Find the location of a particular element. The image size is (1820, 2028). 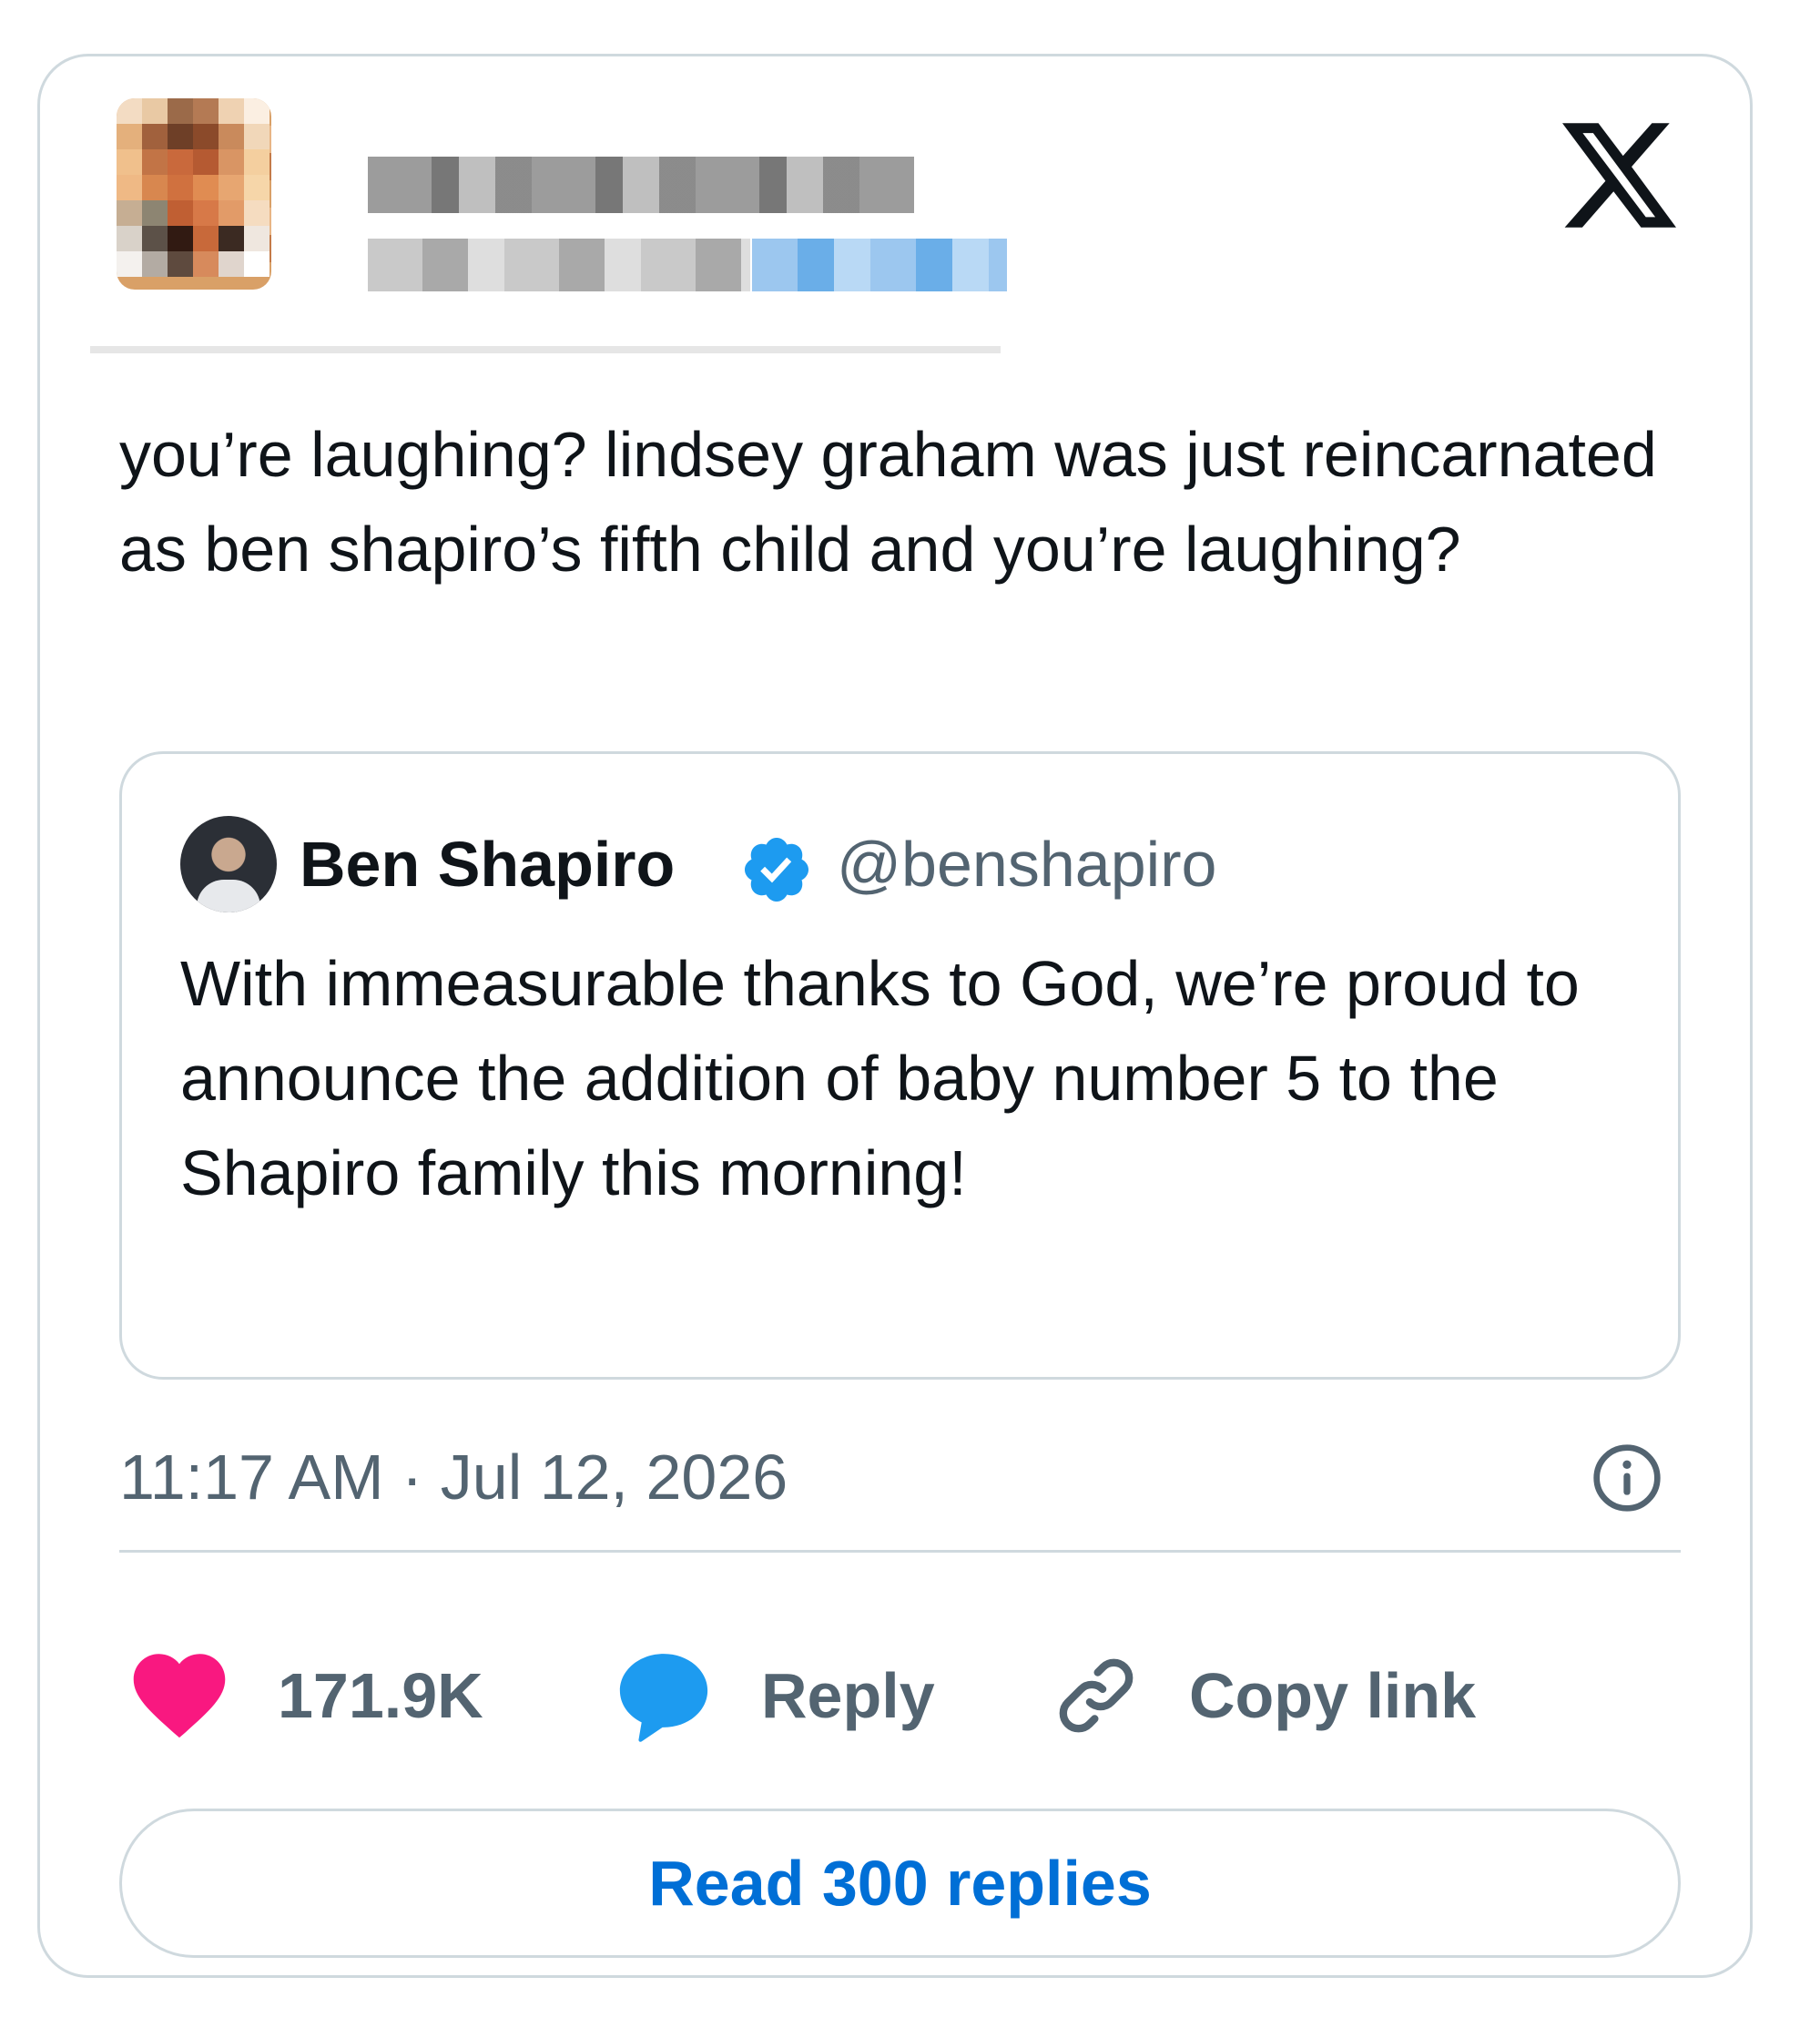

copy-link-label: Copy link is located at coordinates (1333, 1695).